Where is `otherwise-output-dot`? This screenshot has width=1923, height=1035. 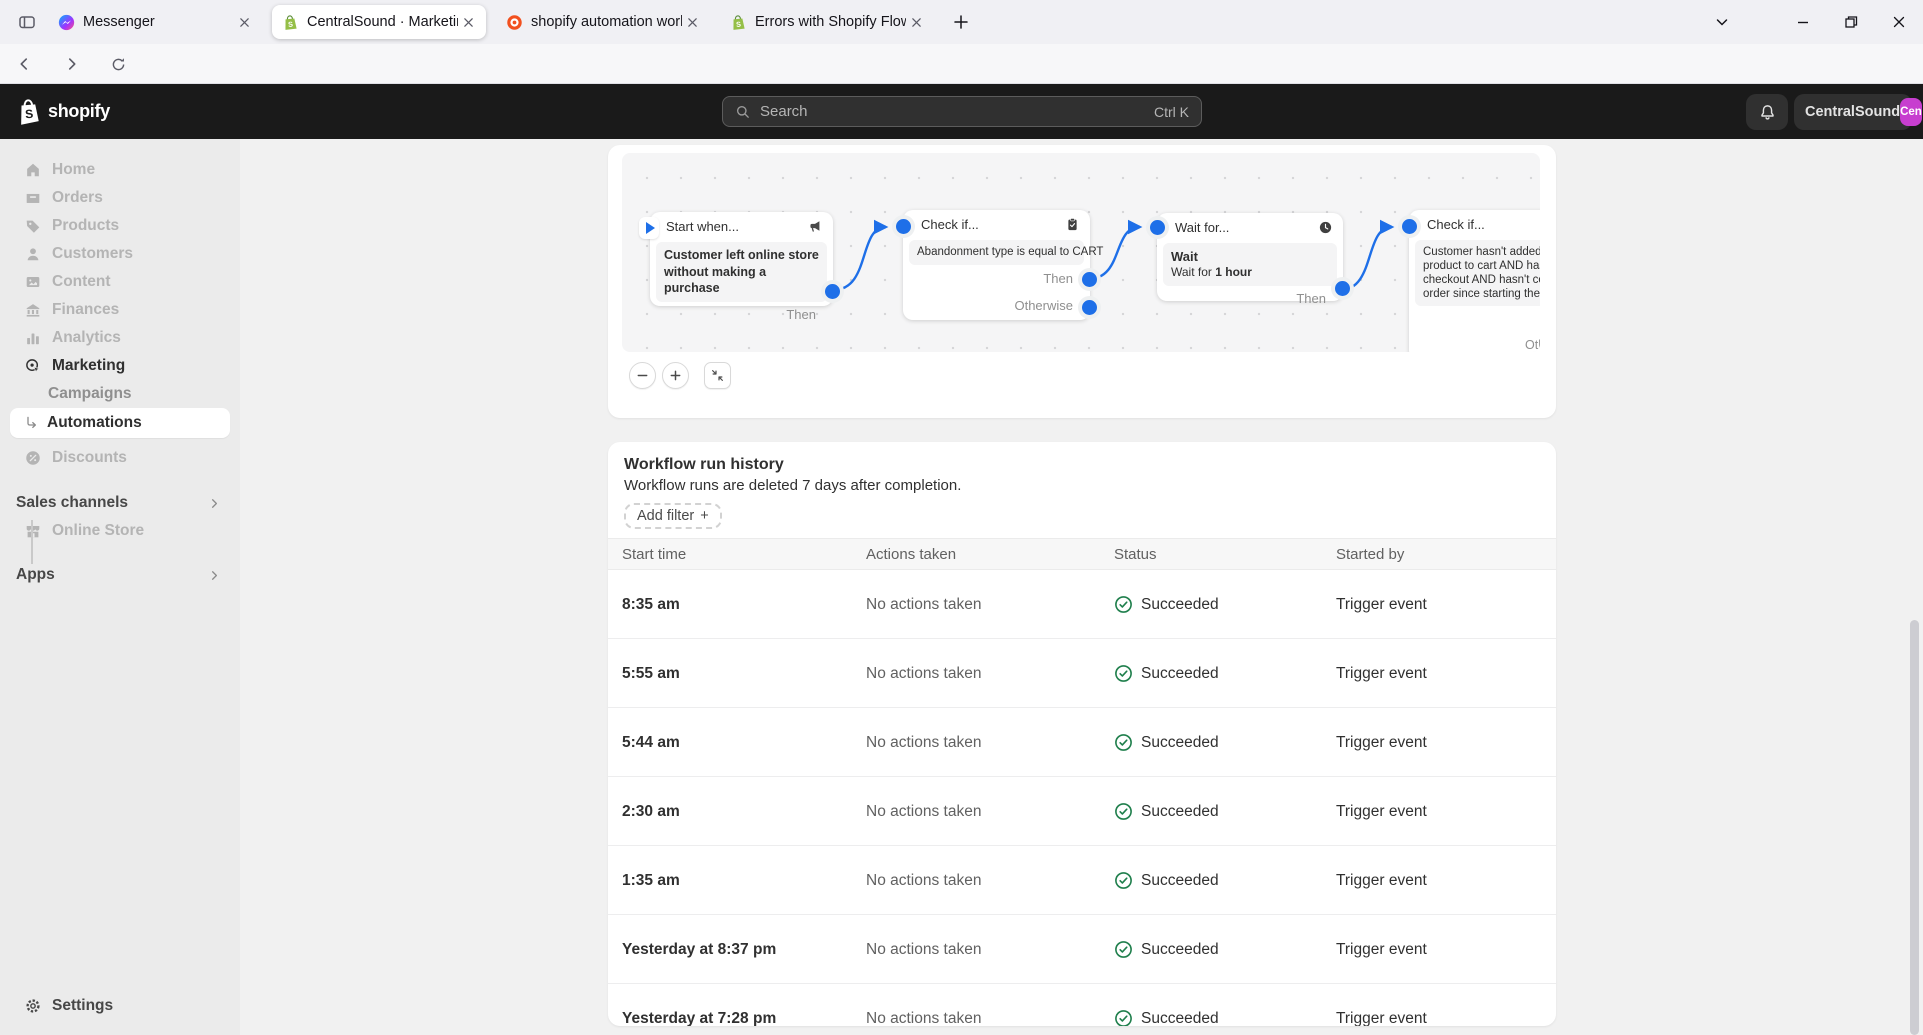 otherwise-output-dot is located at coordinates (1089, 307).